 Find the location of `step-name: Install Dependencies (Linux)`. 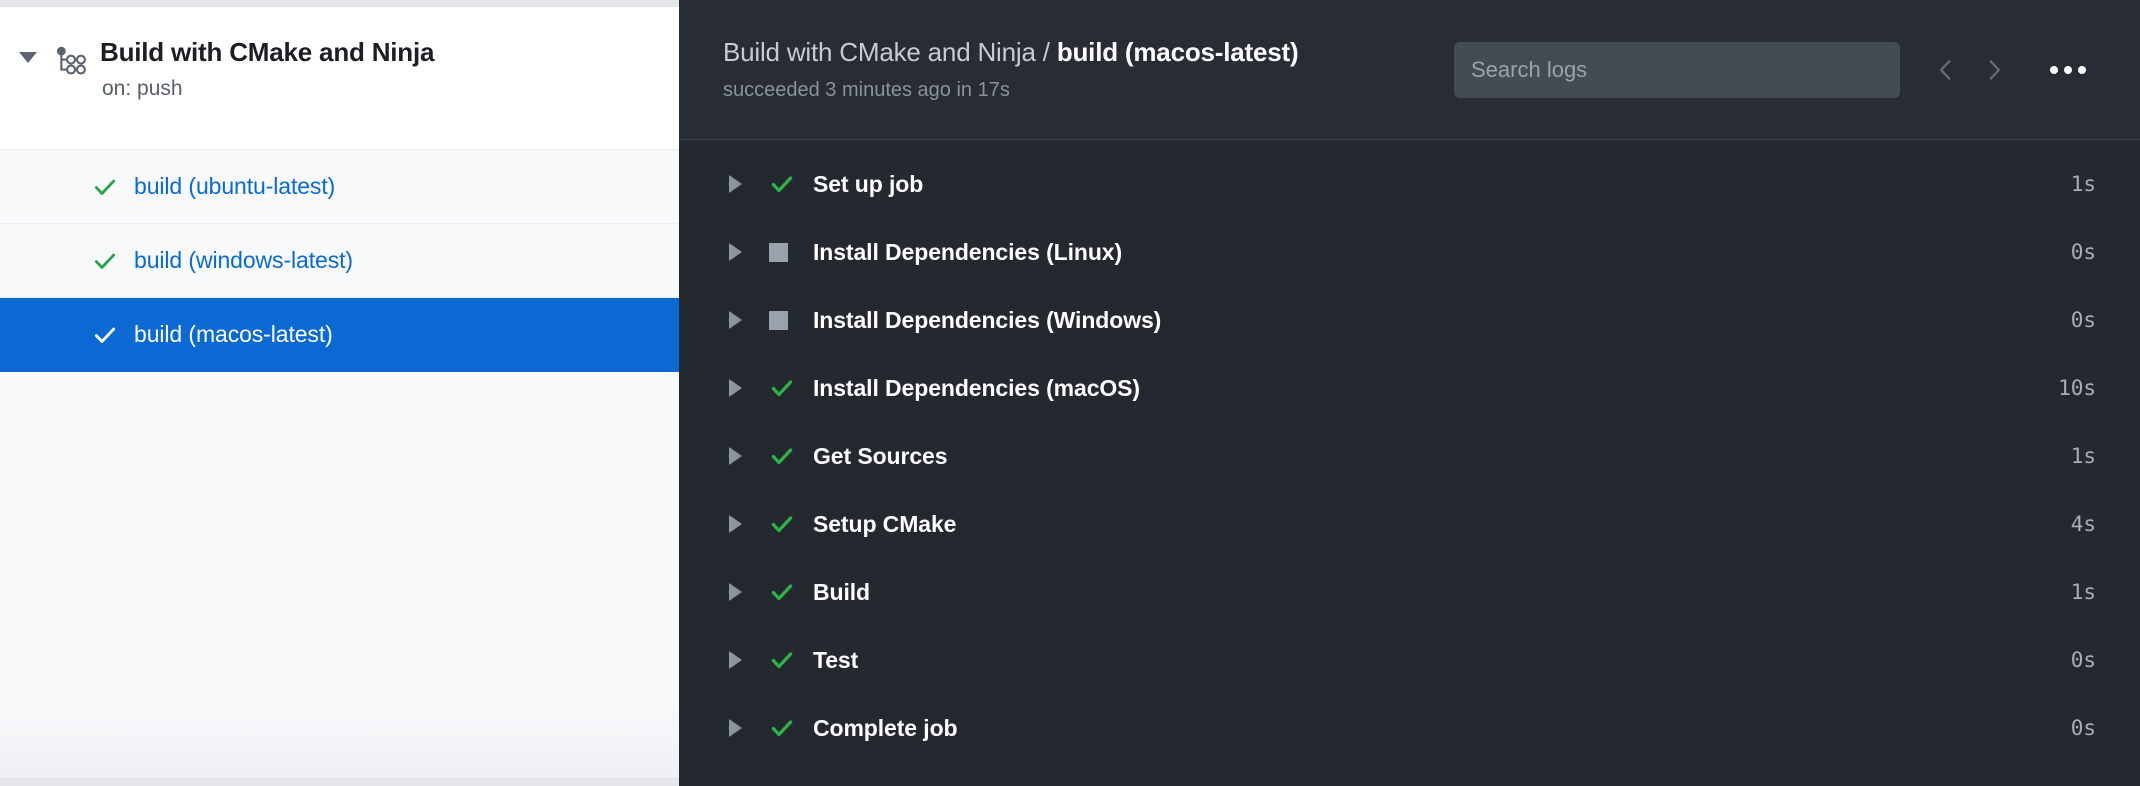

step-name: Install Dependencies (Linux) is located at coordinates (968, 251).